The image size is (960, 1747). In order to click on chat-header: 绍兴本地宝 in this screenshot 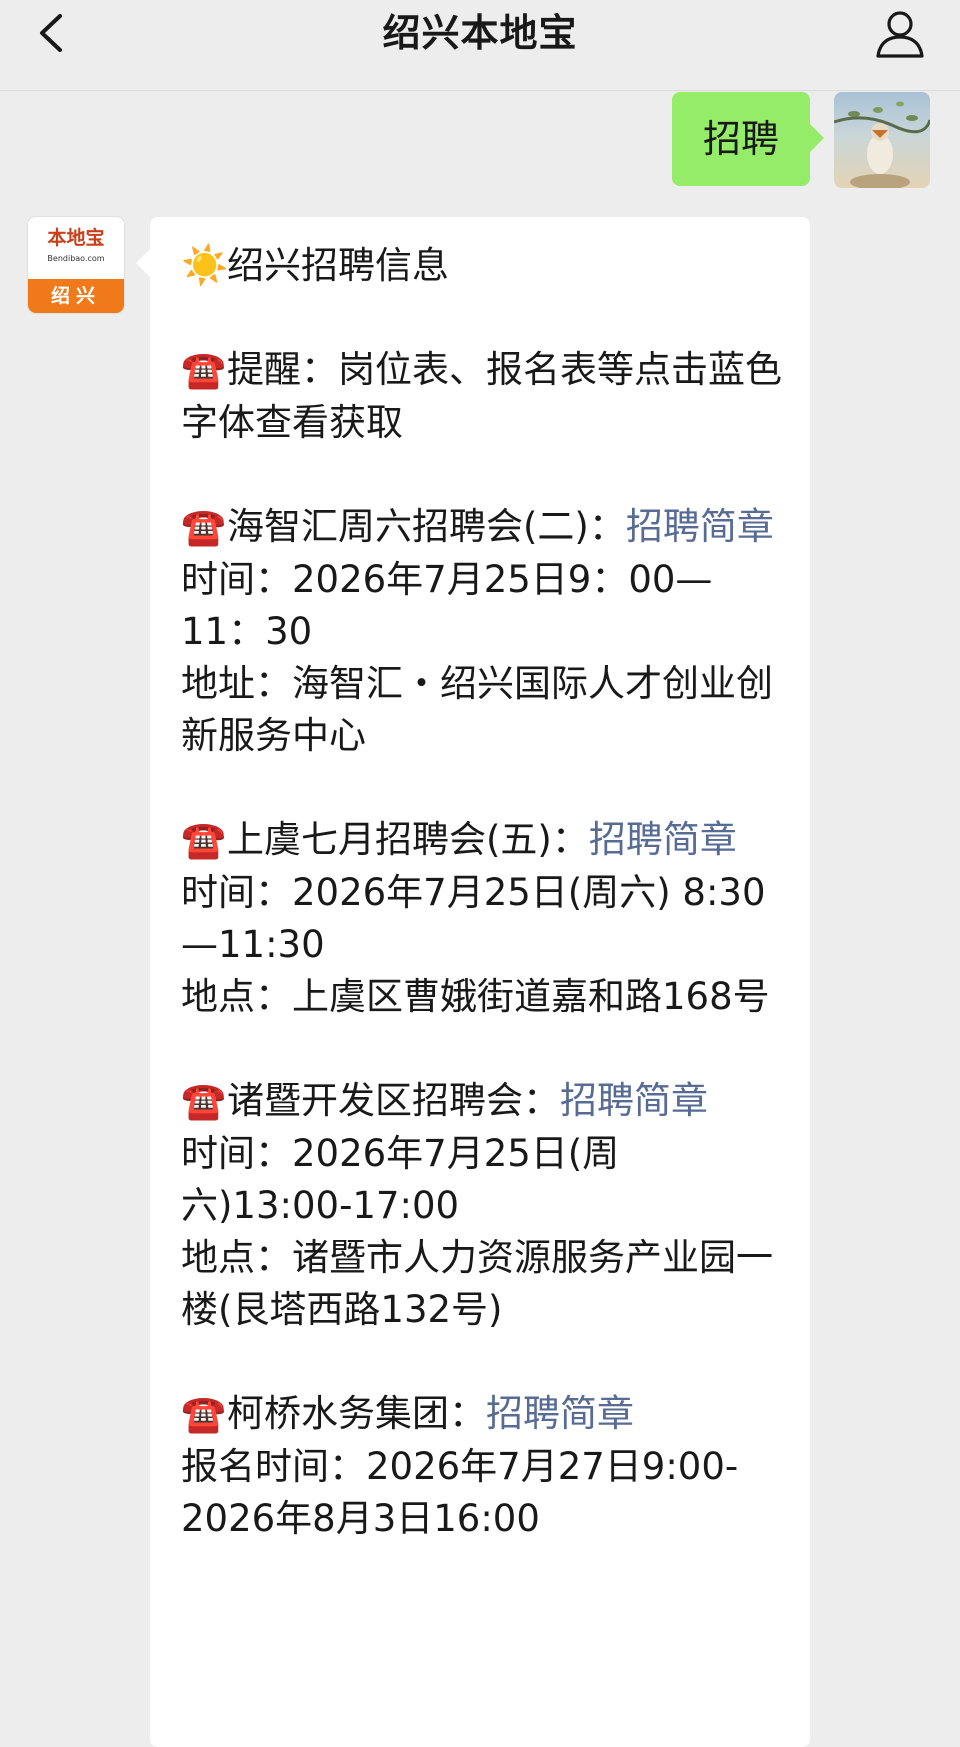, I will do `click(480, 45)`.